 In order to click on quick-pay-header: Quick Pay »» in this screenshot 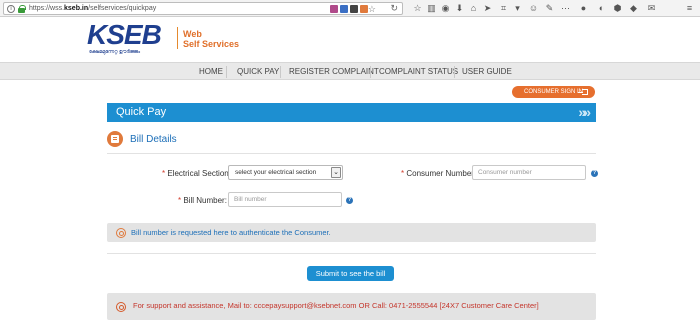, I will do `click(351, 112)`.